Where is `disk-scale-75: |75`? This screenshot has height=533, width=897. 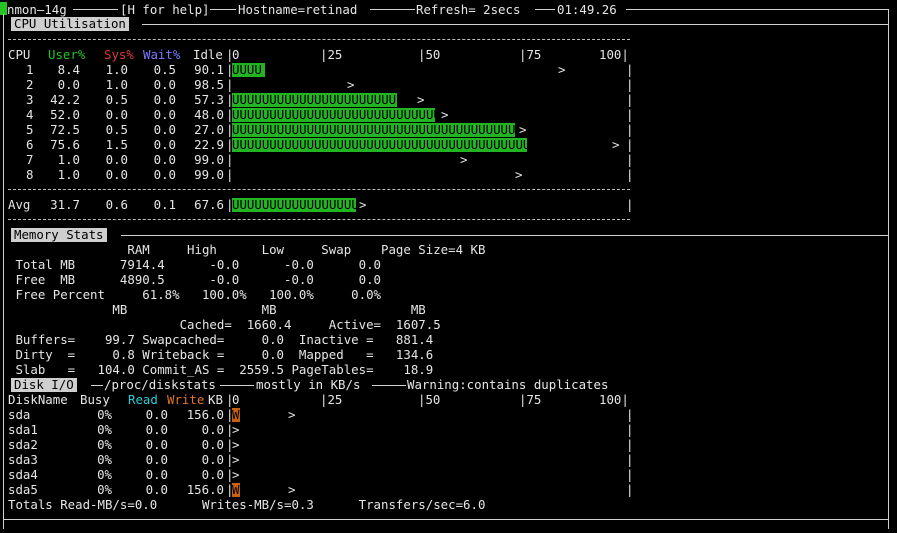
disk-scale-75: |75 is located at coordinates (530, 399).